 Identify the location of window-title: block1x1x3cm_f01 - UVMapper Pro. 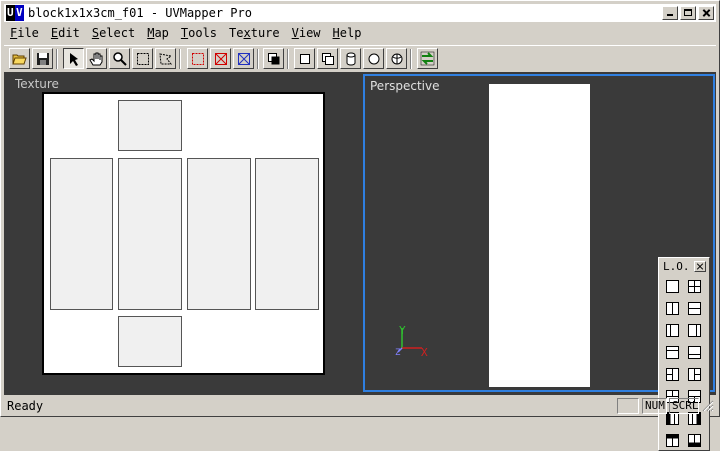
(140, 13).